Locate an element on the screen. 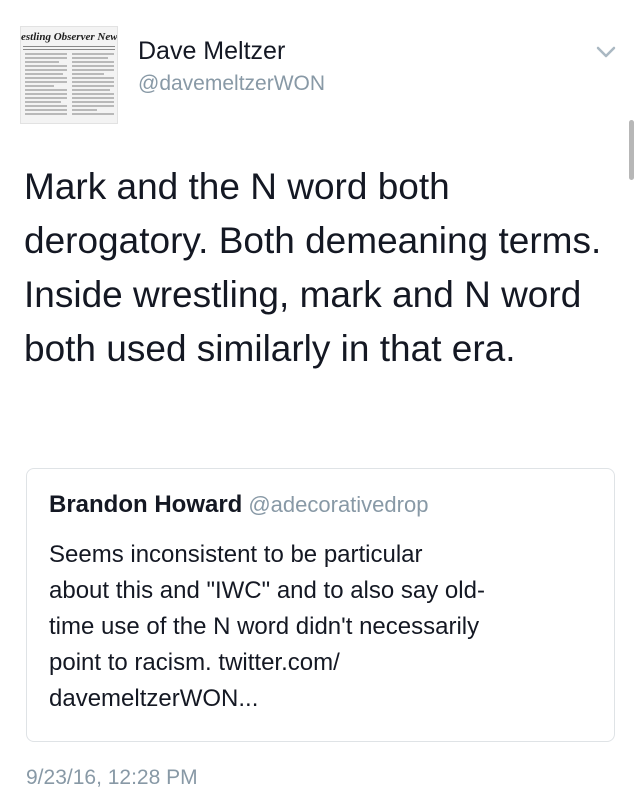 This screenshot has width=636, height=811. quoted-tweet-header: Brandon Howard @adecorativedrop is located at coordinates (238, 505).